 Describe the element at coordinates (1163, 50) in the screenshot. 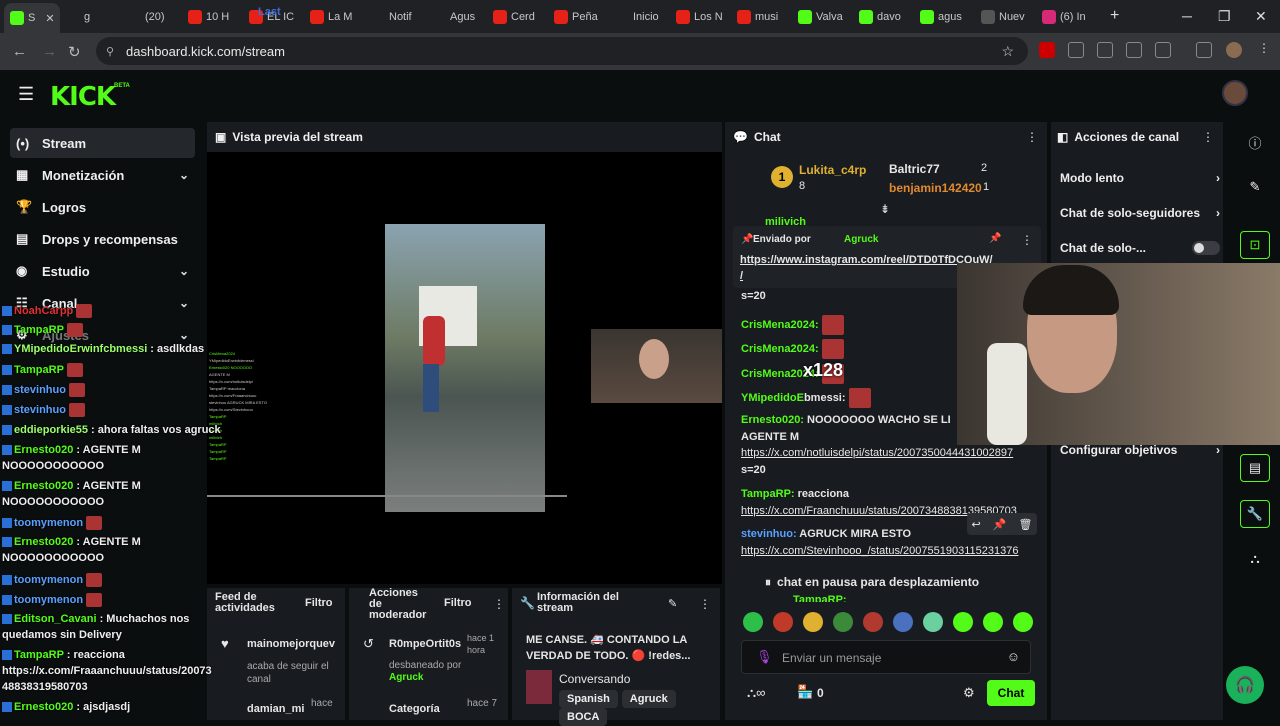

I see `puzzle-icon` at that location.